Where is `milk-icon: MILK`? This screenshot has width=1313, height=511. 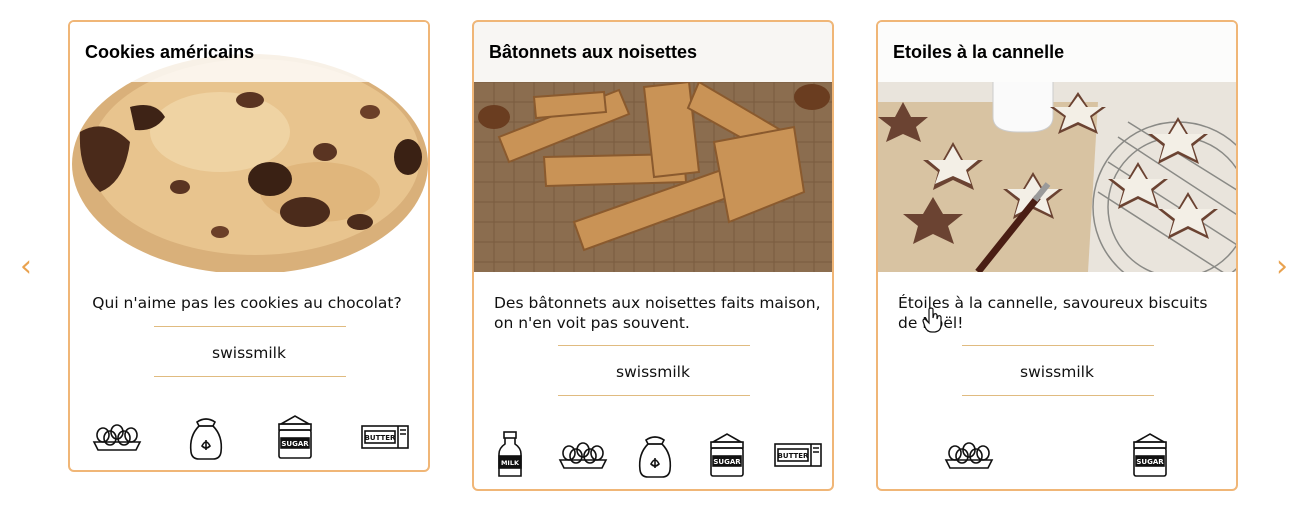
milk-icon: MILK is located at coordinates (510, 455).